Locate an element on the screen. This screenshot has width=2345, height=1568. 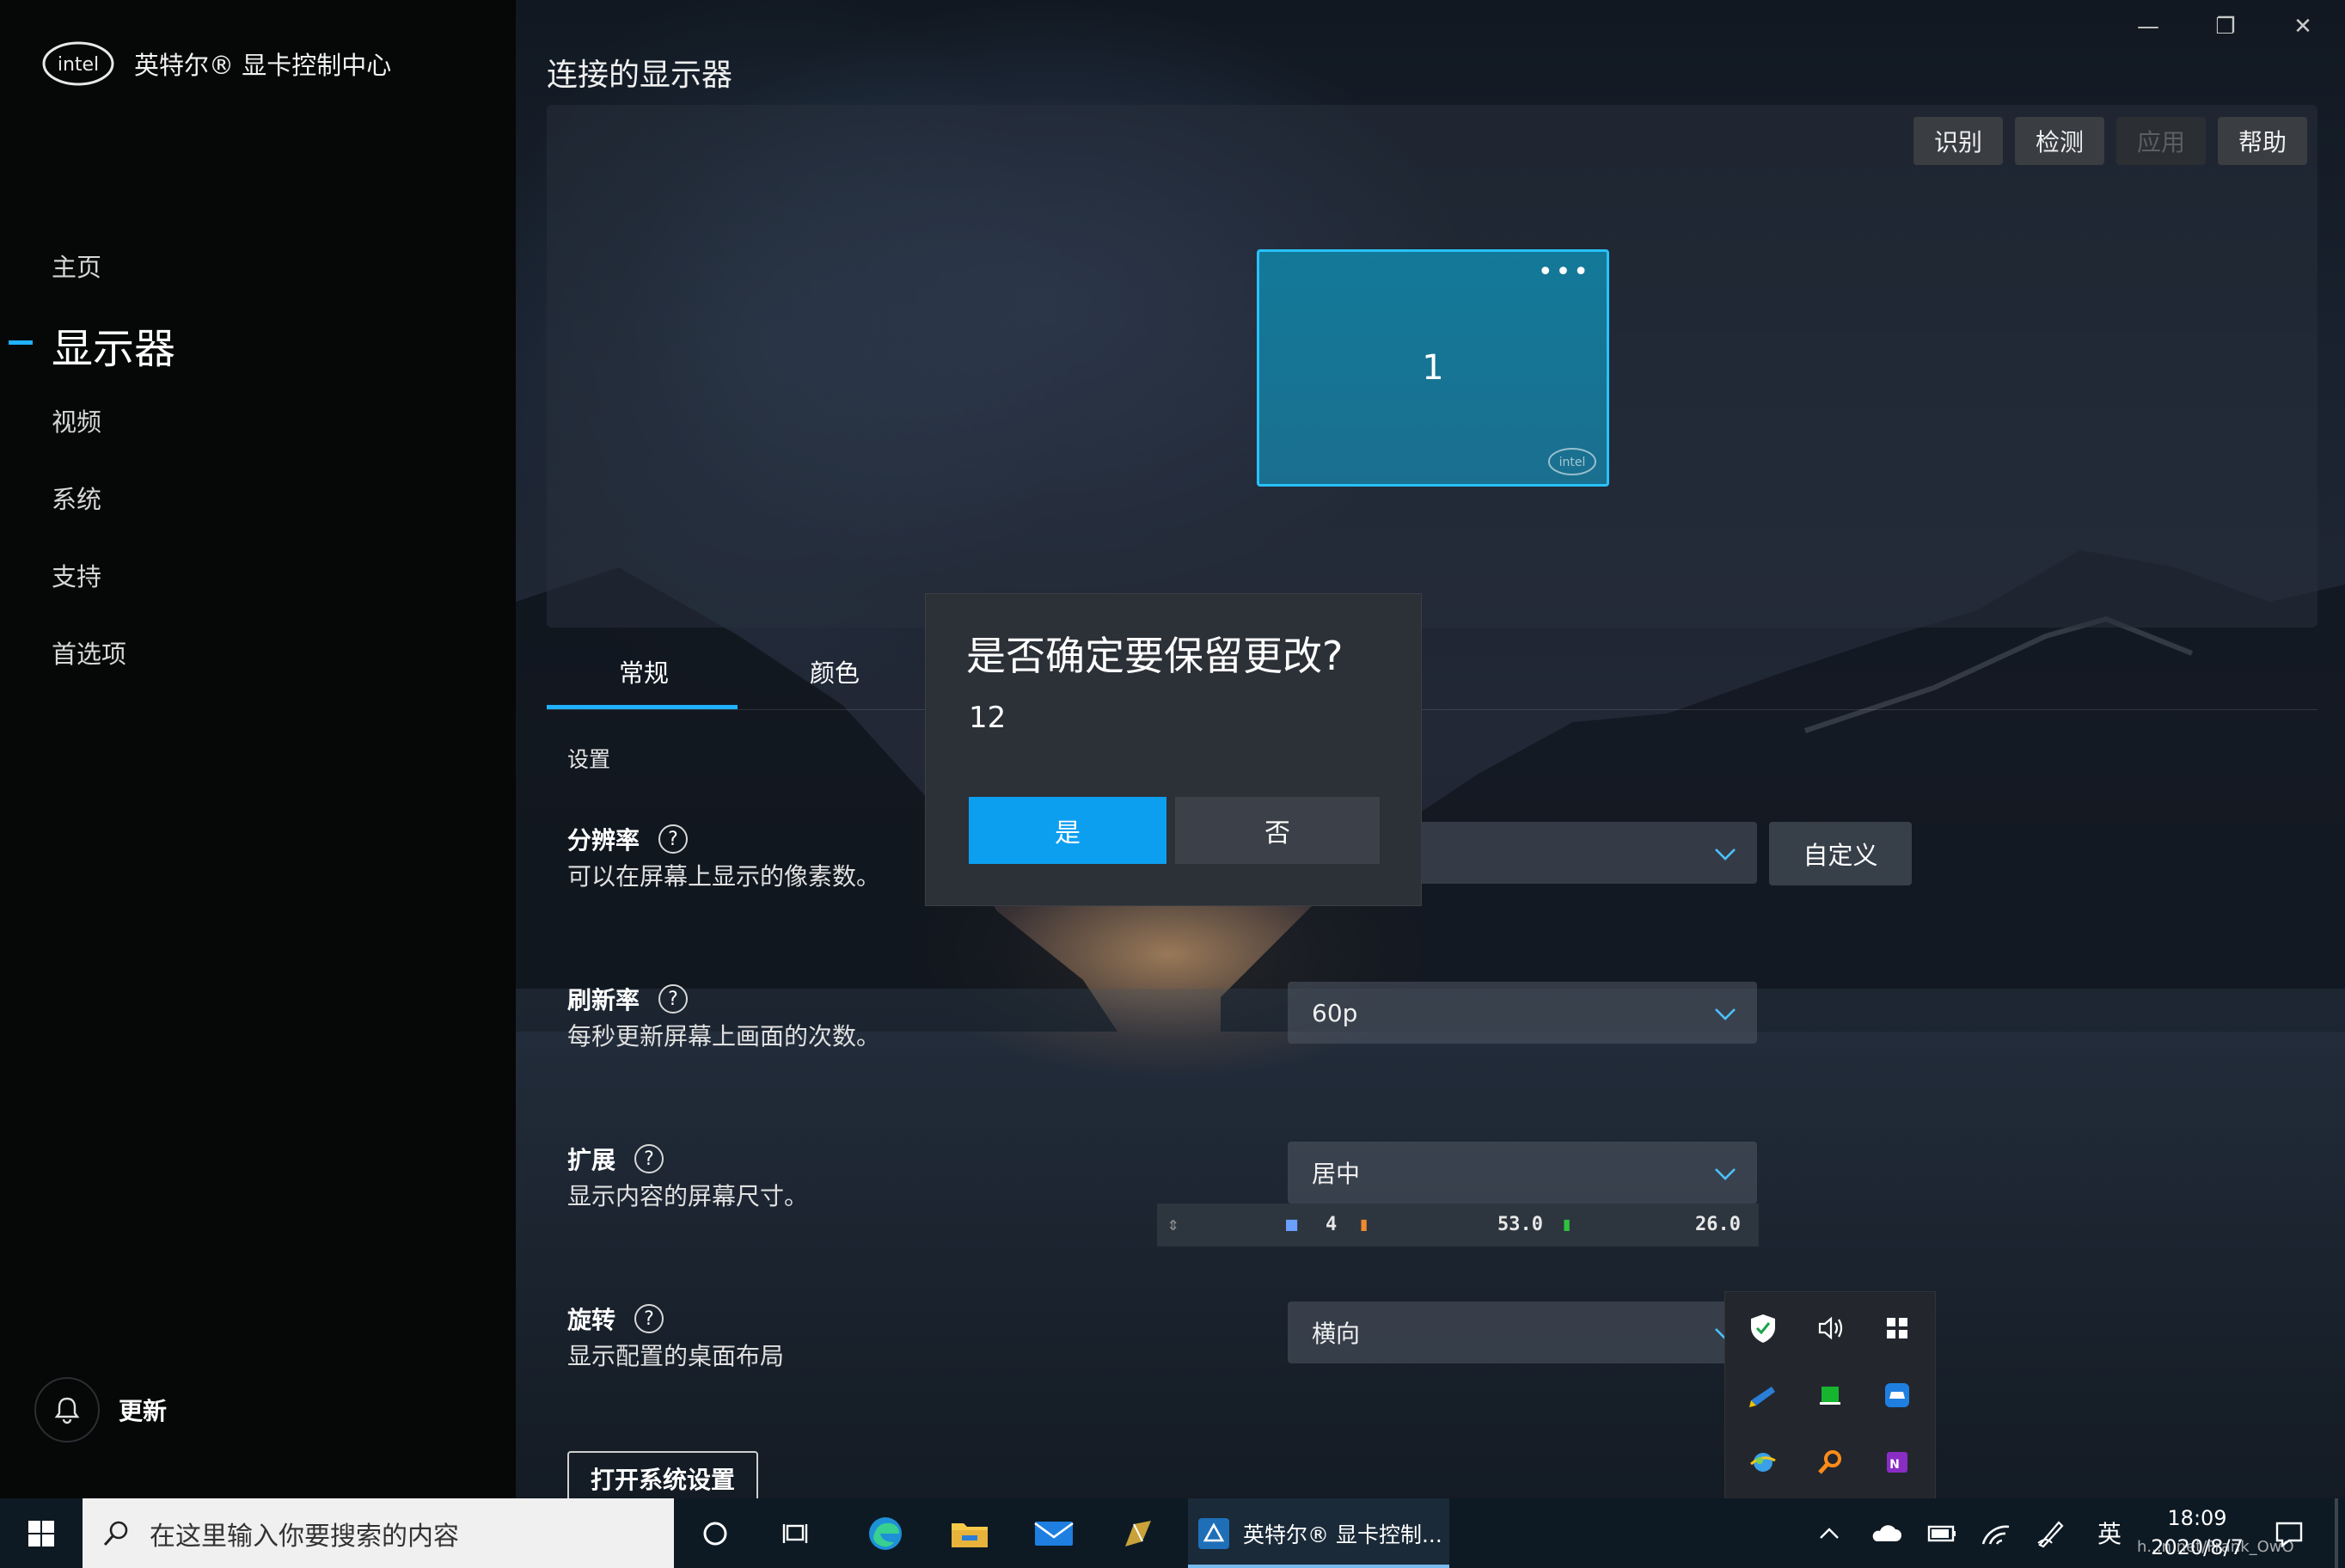
scaling-title: 扩展 ? is located at coordinates (615, 1159).